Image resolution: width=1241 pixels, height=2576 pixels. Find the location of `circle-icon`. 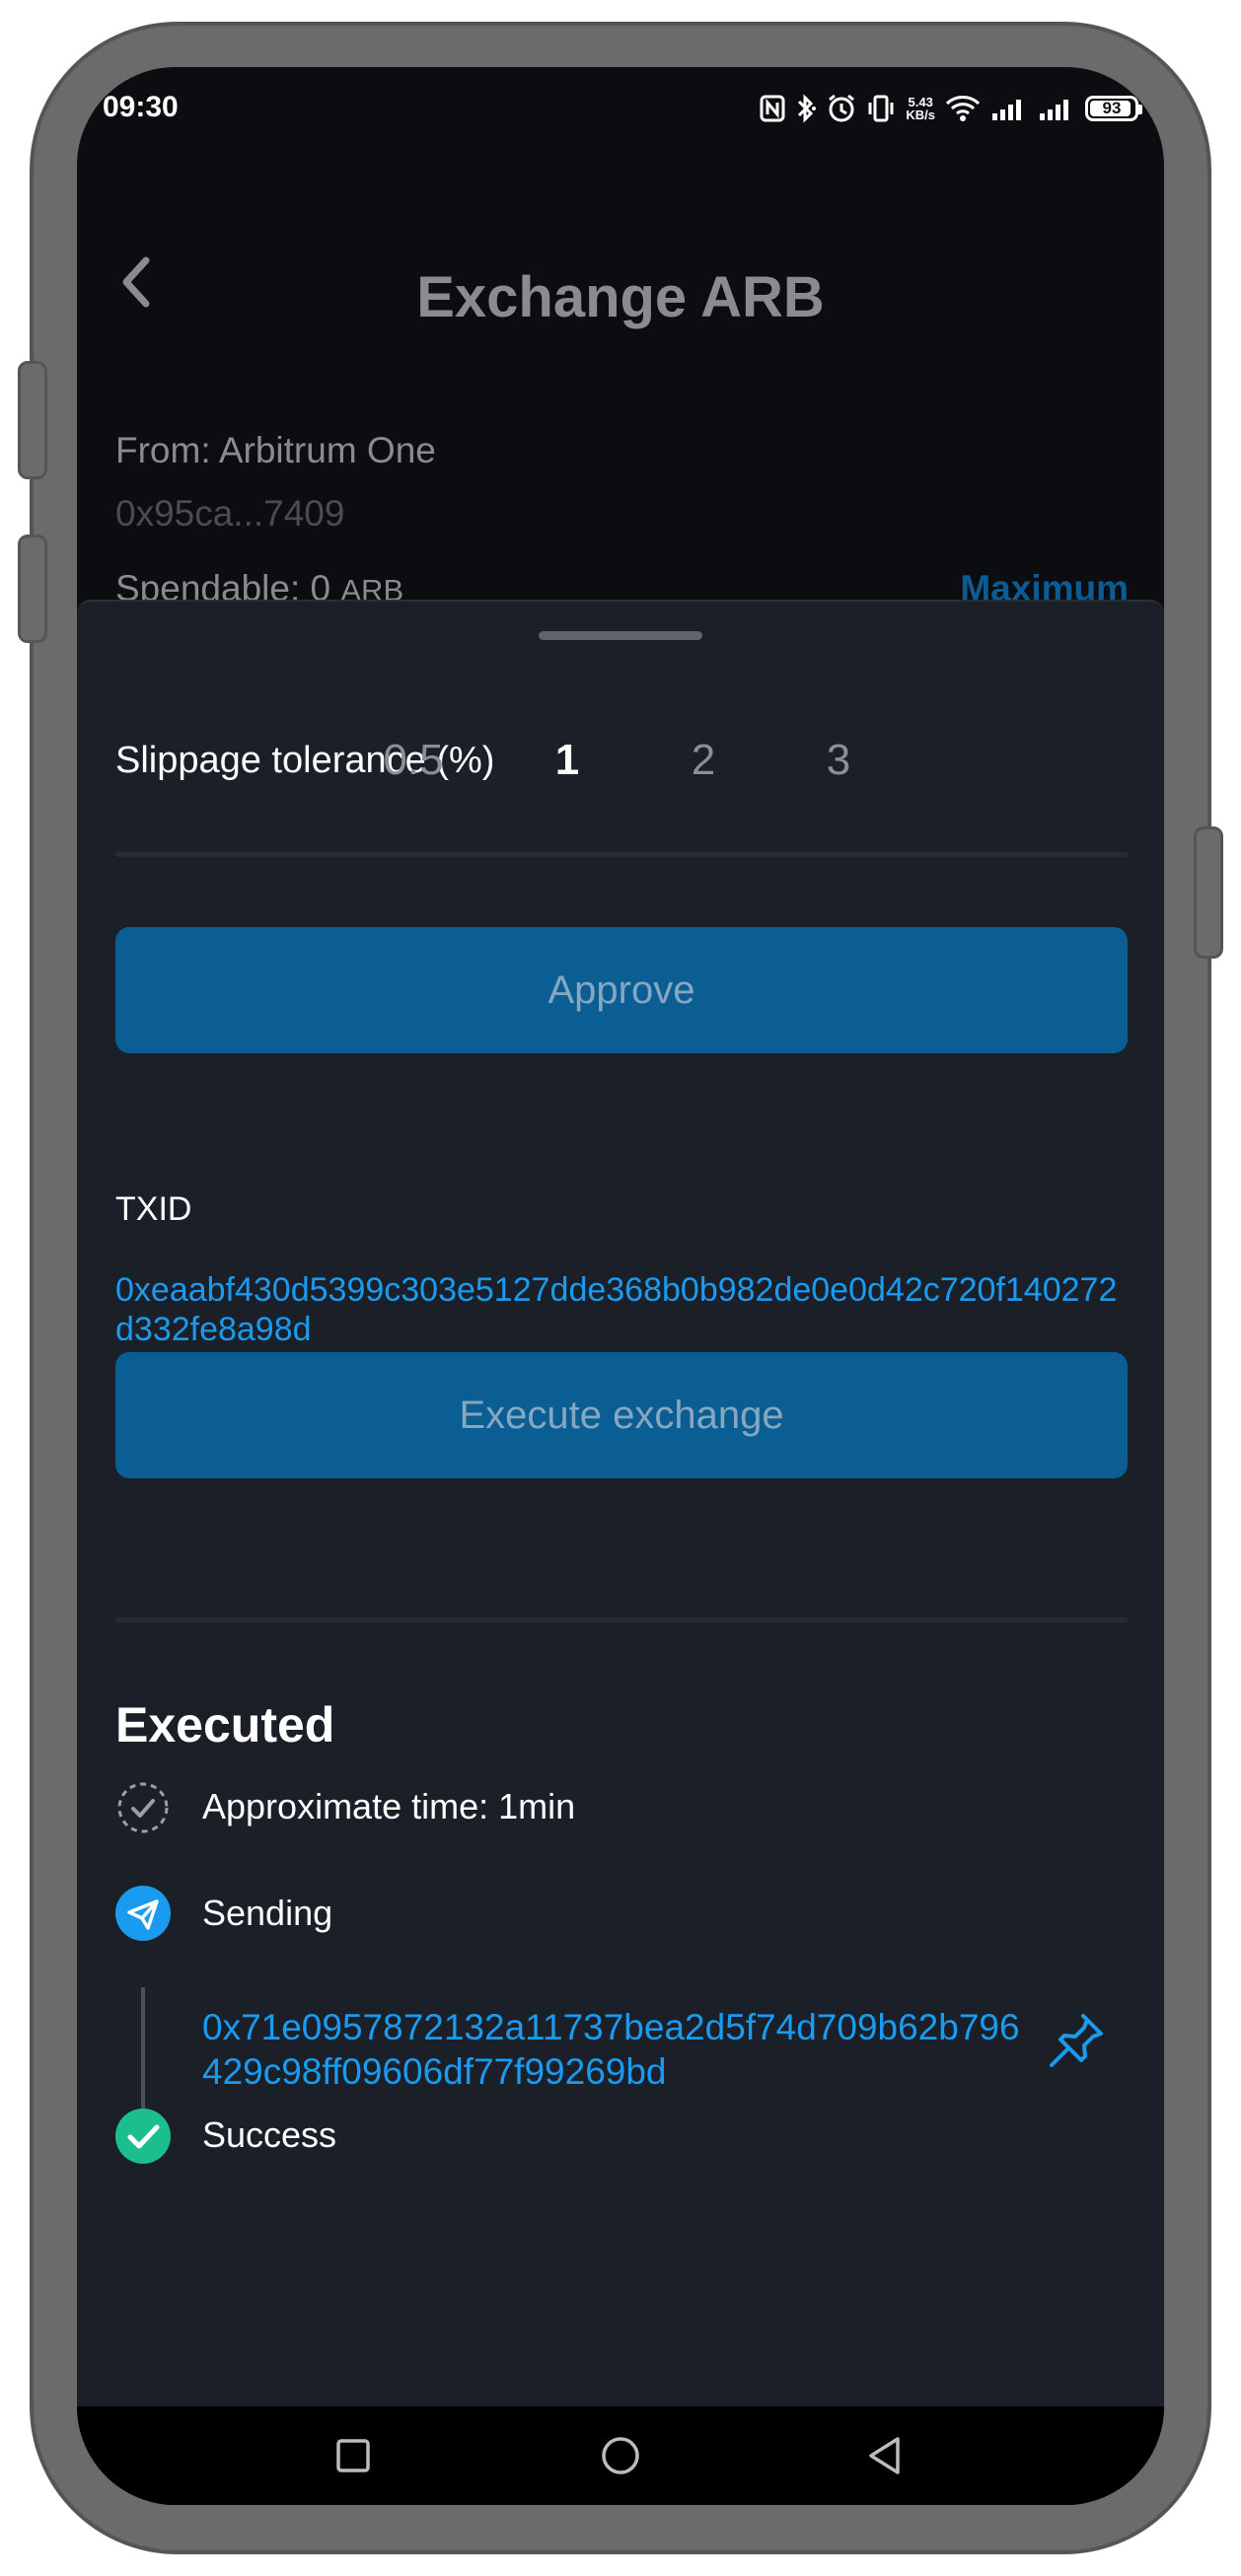

circle-icon is located at coordinates (620, 2458).